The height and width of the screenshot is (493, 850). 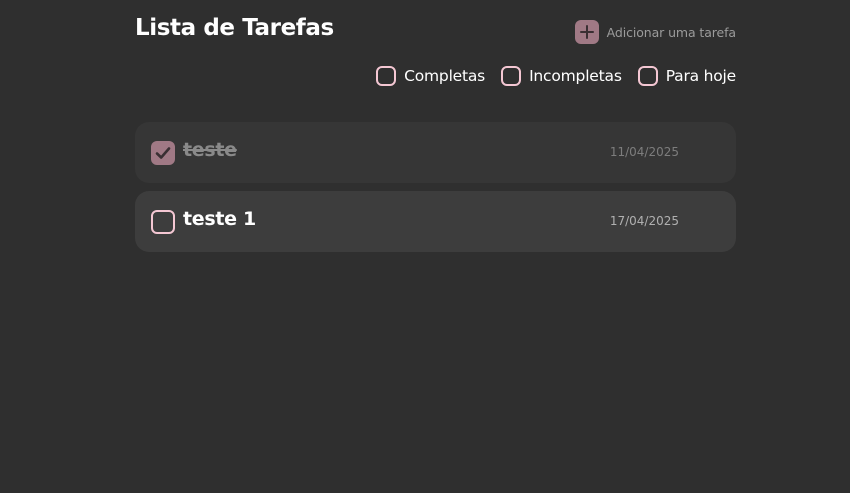 What do you see at coordinates (219, 219) in the screenshot?
I see `task-title: teste 1` at bounding box center [219, 219].